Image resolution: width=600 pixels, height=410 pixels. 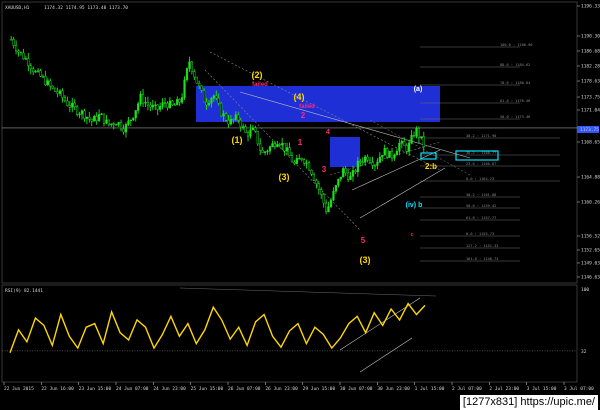 I want to click on fib-level-label: 0.0 : 1164.23, so click(x=480, y=179).